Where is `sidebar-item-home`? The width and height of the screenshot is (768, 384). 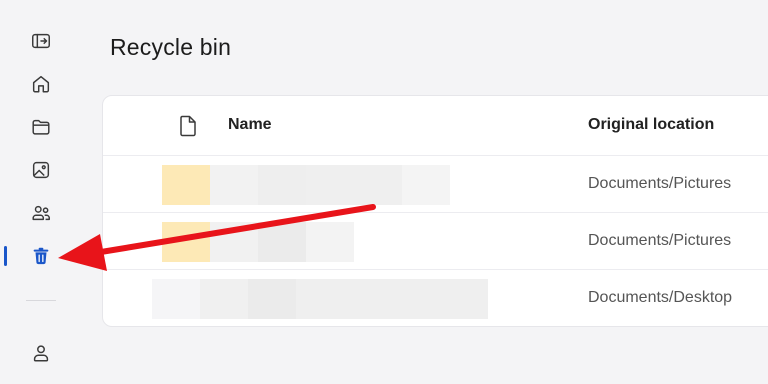
sidebar-item-home is located at coordinates (41, 84).